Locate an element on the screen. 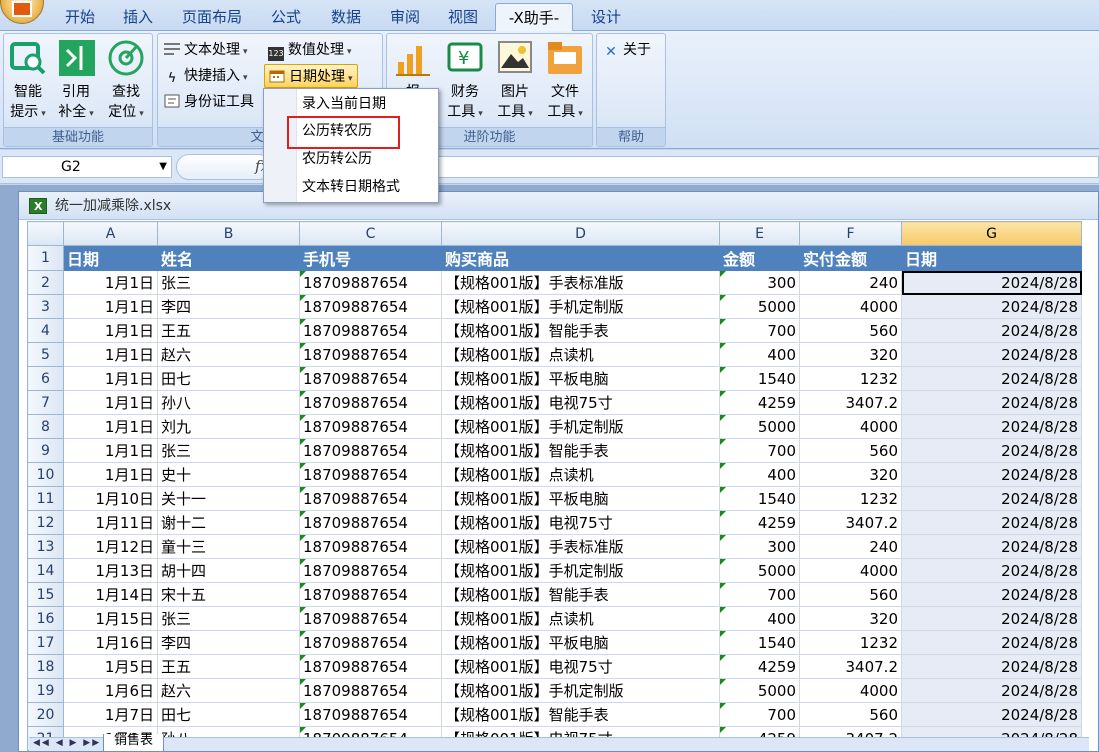  tab-insert: 插入 is located at coordinates (138, 17).